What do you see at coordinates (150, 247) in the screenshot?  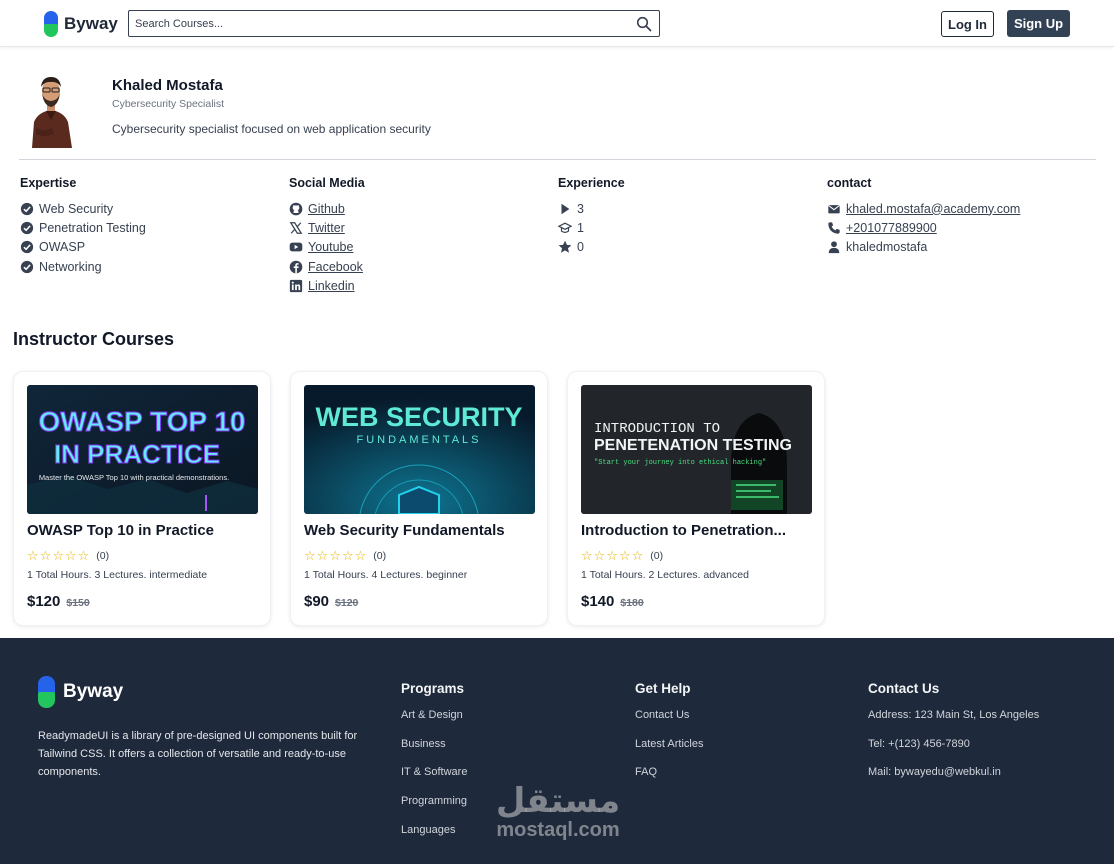 I see `expertise-item: OWASP` at bounding box center [150, 247].